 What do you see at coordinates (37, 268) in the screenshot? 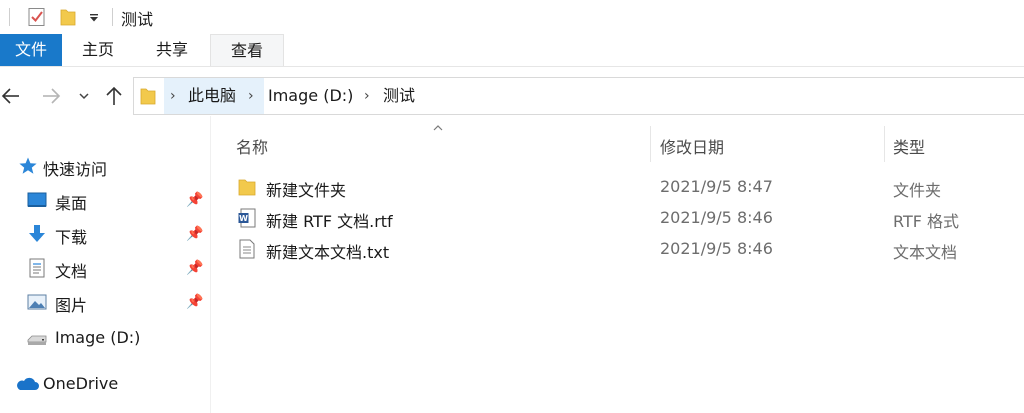
I see `document-icon` at bounding box center [37, 268].